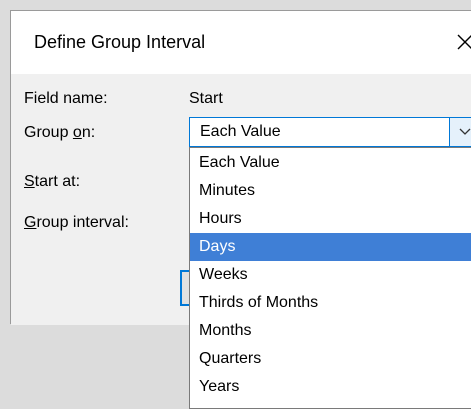  I want to click on start-at-label: Start at:, so click(52, 182).